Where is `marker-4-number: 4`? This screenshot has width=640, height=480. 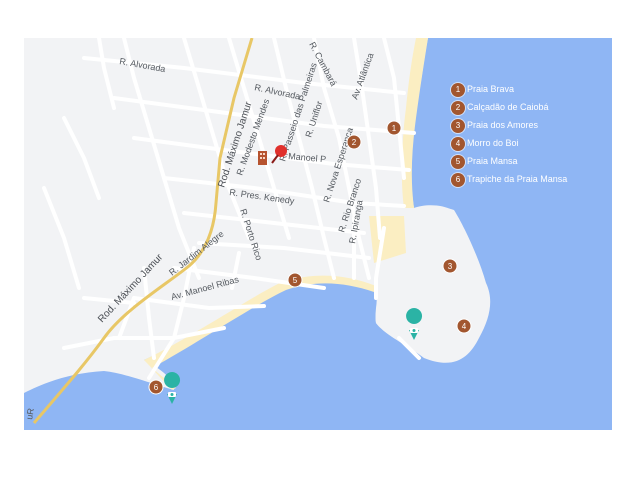
marker-4-number: 4 is located at coordinates (464, 326).